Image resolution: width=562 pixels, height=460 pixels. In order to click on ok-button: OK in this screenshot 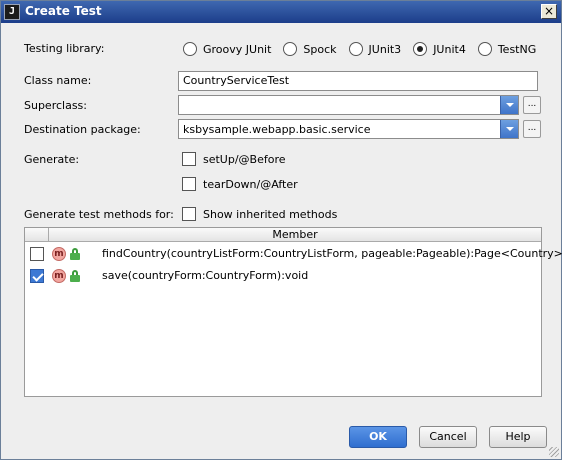, I will do `click(378, 437)`.